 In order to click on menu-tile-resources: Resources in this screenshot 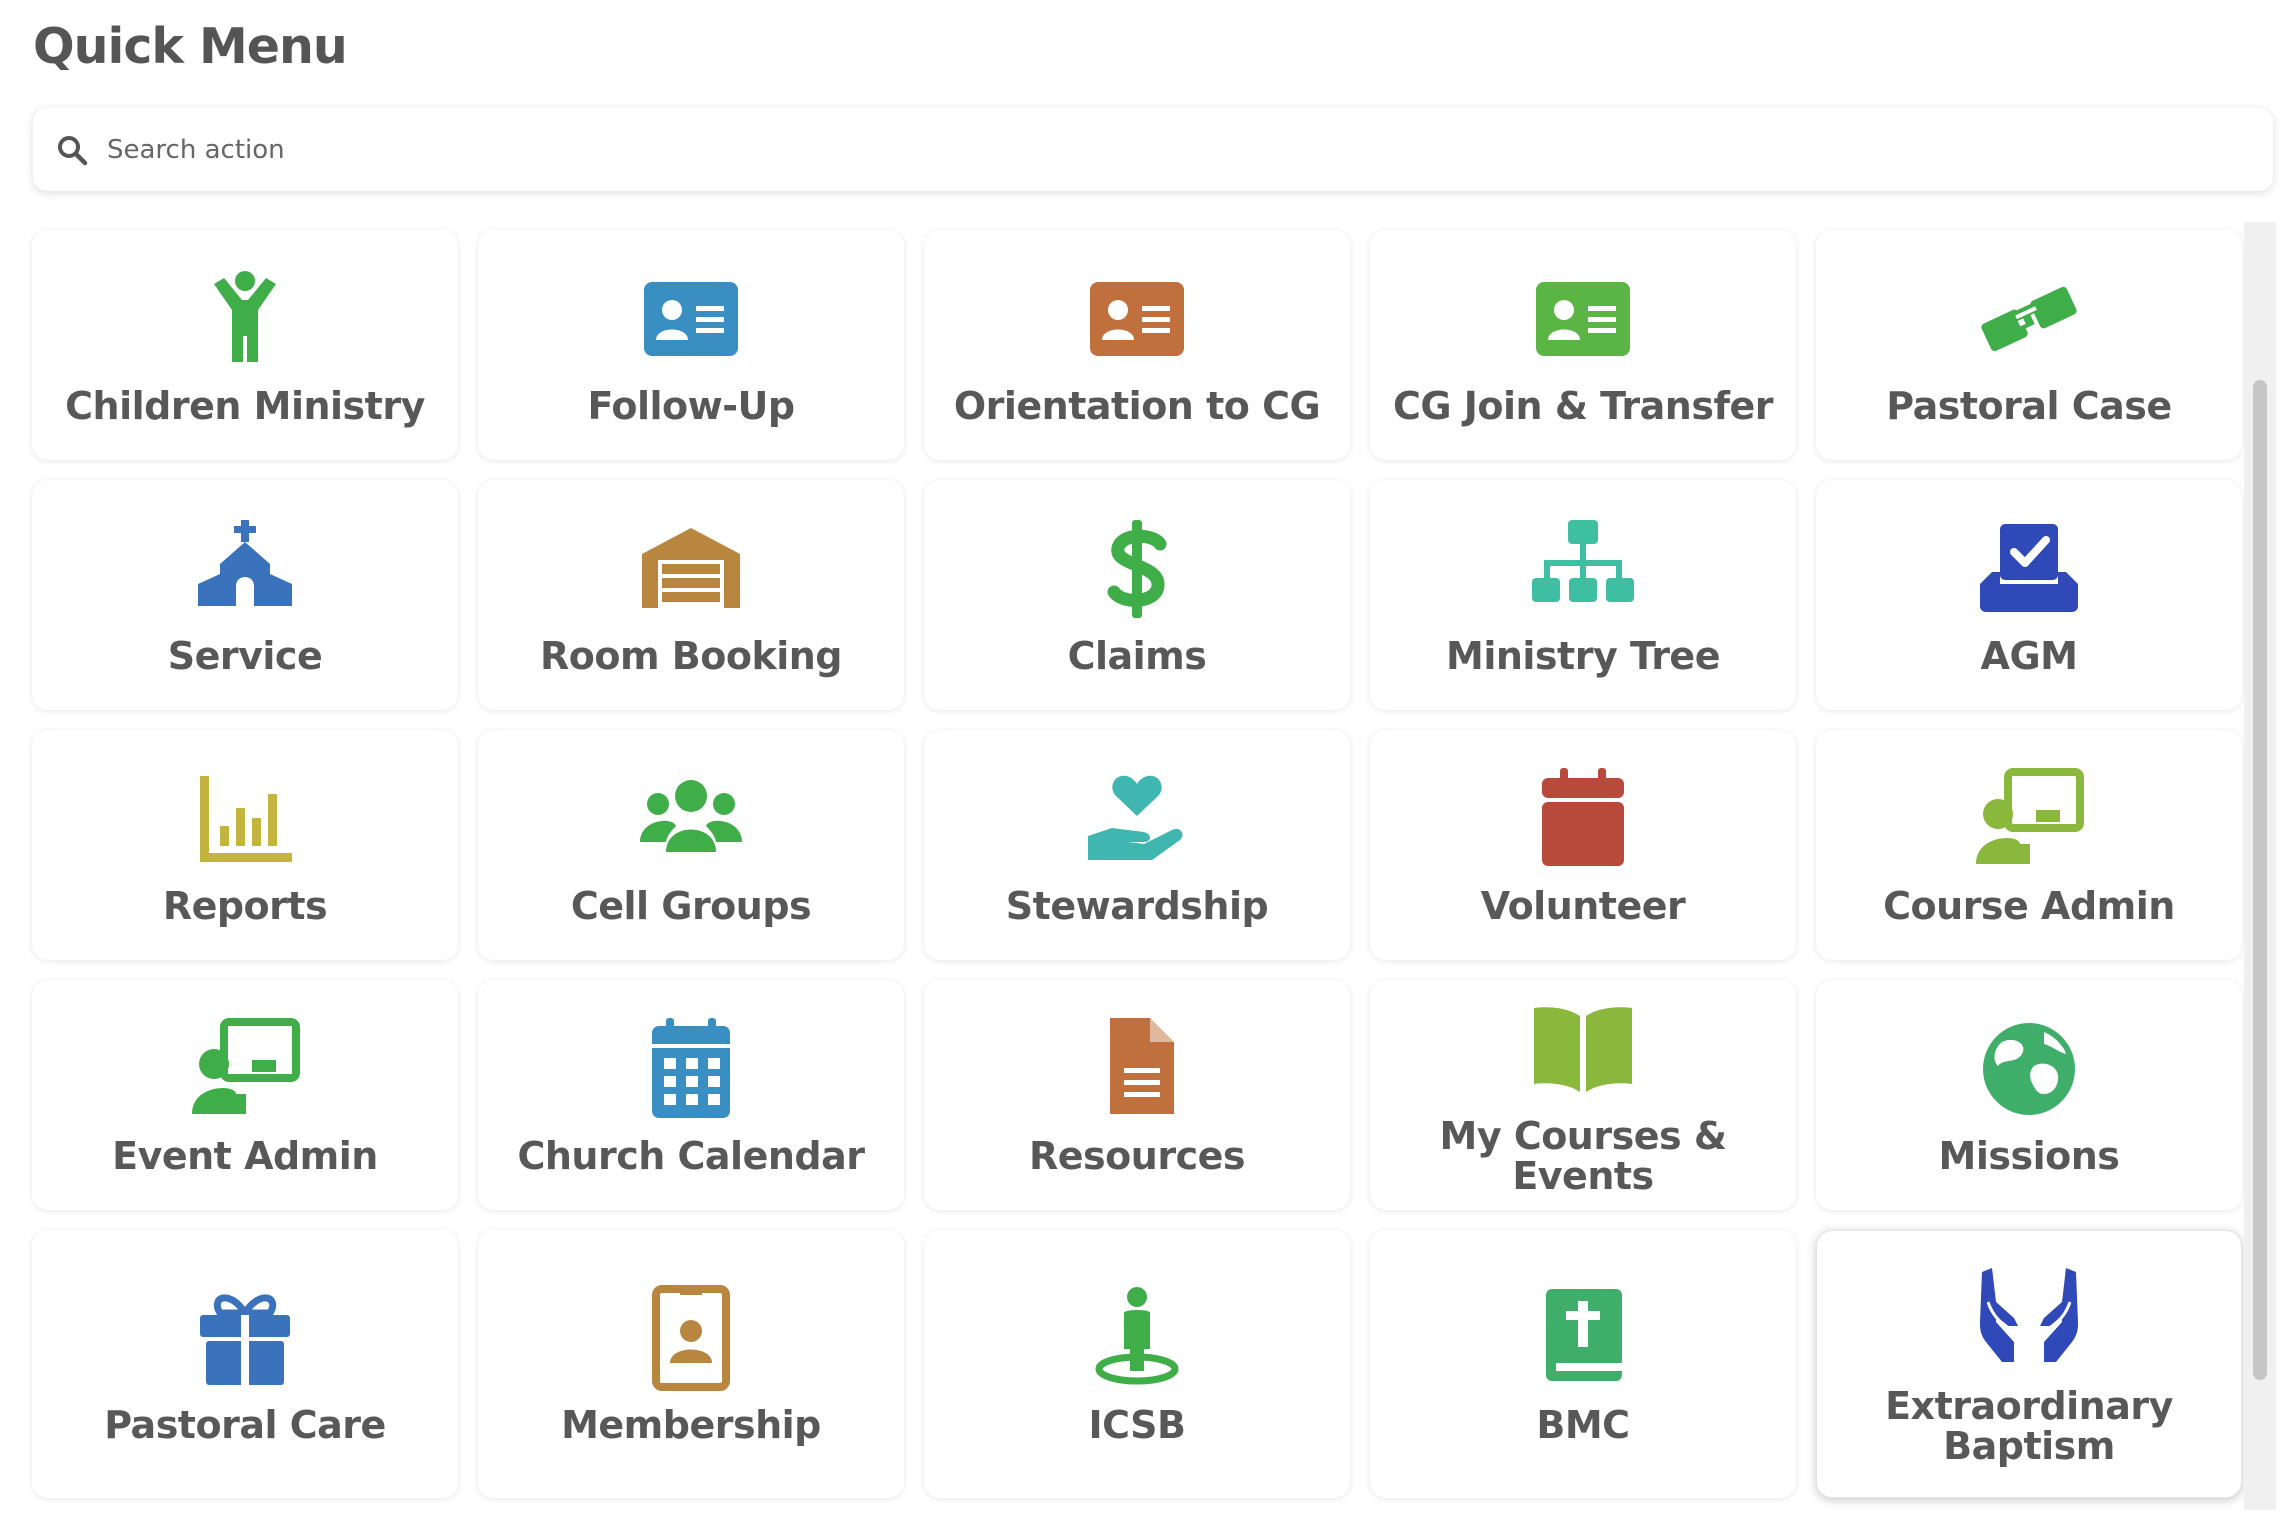, I will do `click(1137, 1095)`.